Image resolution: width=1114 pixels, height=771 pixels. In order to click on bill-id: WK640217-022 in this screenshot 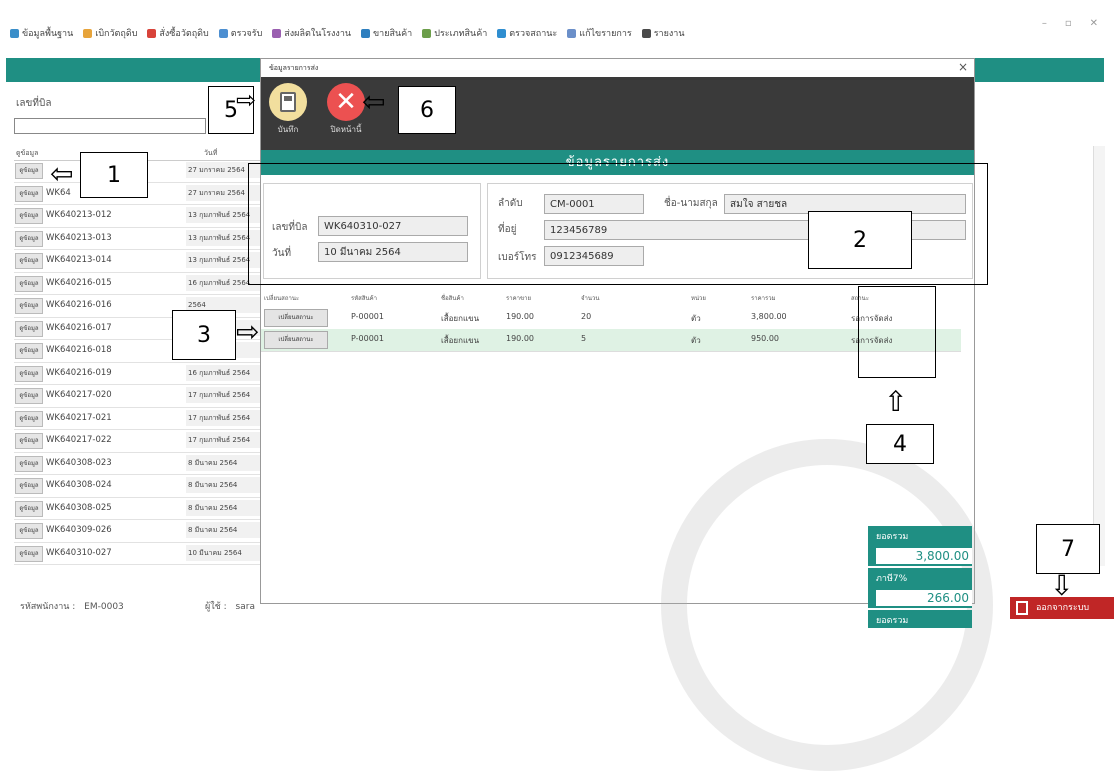, I will do `click(79, 440)`.